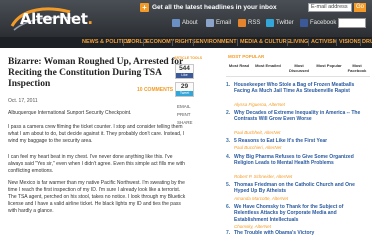  What do you see at coordinates (228, 185) in the screenshot?
I see `story-number: 5.` at bounding box center [228, 185].